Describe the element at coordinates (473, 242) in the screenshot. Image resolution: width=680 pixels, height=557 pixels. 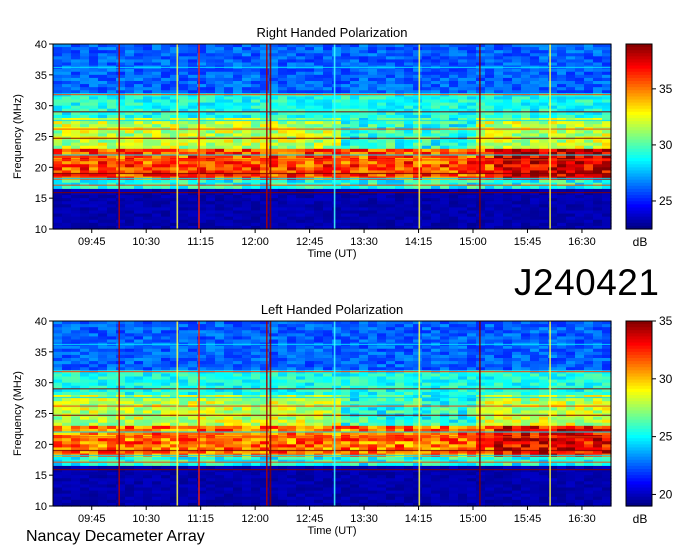
I see `x-tick-label: 15:00` at that location.